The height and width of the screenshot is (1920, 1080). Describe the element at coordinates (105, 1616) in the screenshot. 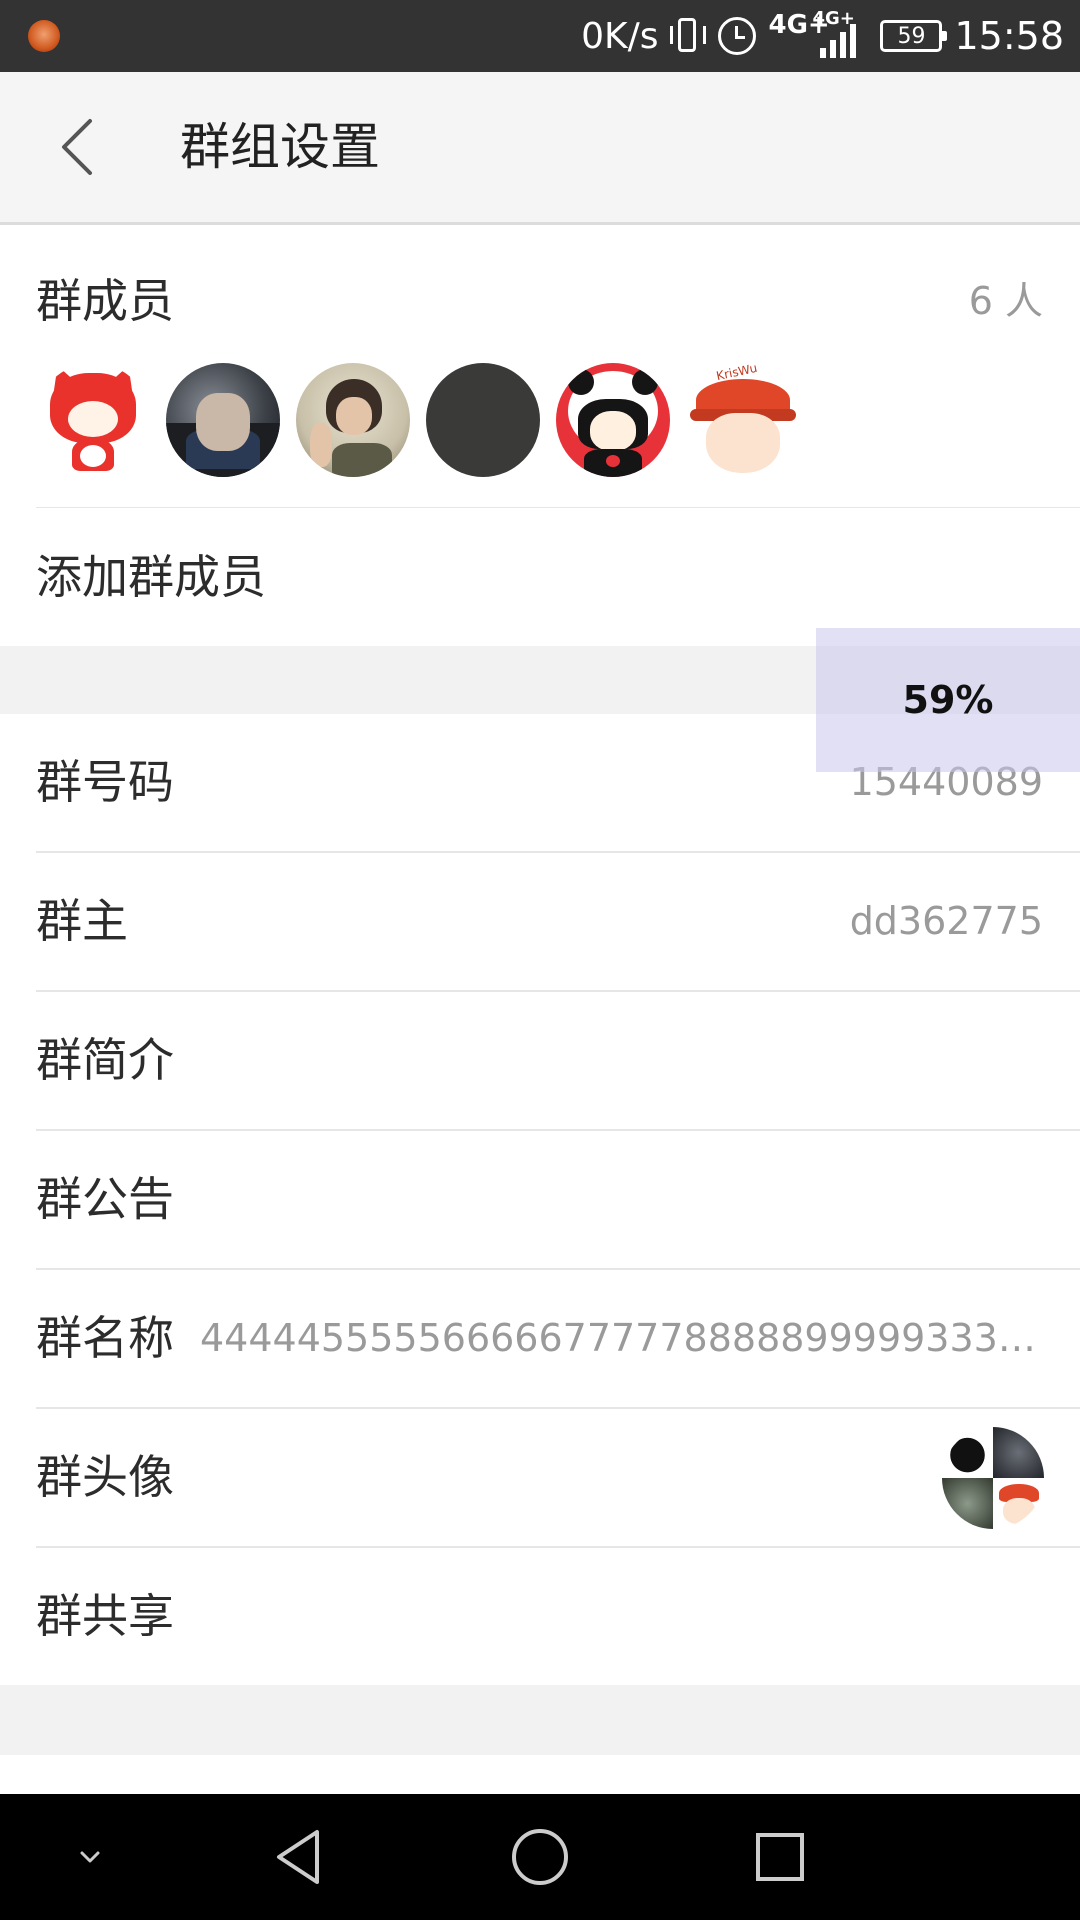

I see `group-share-label: 群共享` at that location.